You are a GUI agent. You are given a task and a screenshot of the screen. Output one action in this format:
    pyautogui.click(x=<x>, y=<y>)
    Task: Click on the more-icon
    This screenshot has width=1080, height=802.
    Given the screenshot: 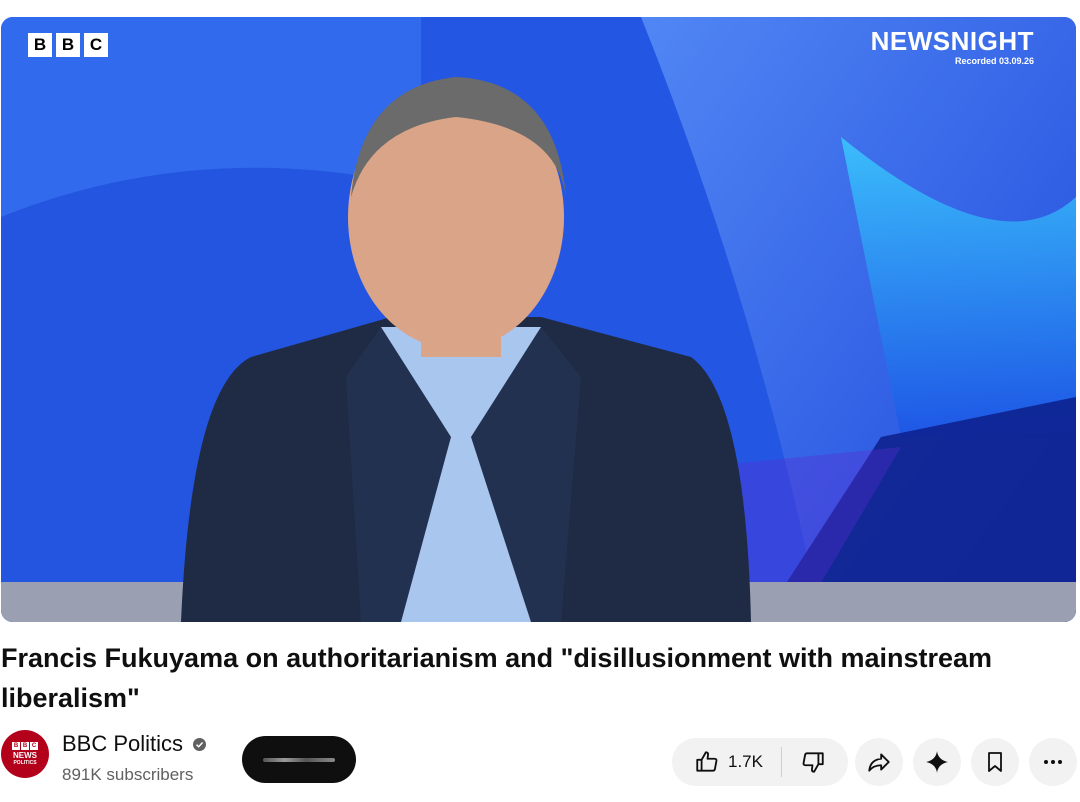 What is the action you would take?
    pyautogui.click(x=1053, y=762)
    